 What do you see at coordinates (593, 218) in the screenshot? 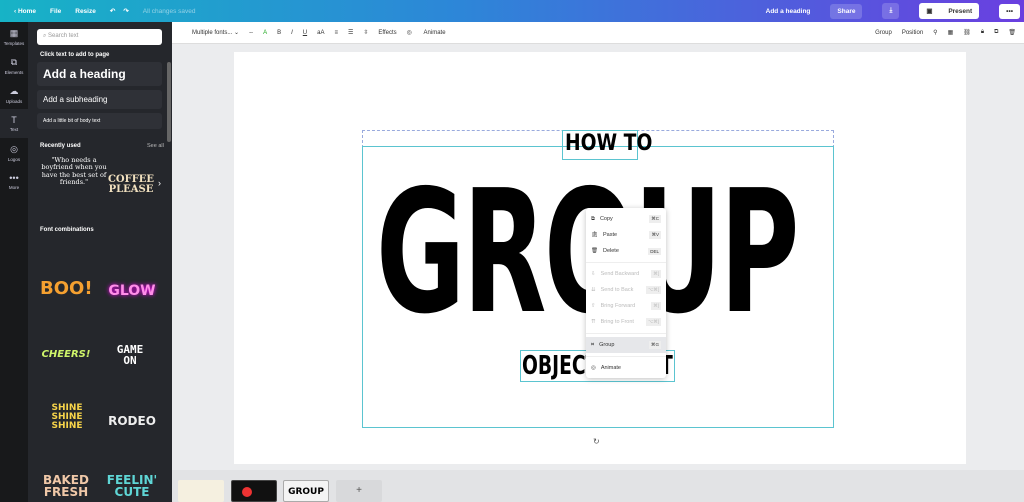
I see `copy-icon: ⧉` at bounding box center [593, 218].